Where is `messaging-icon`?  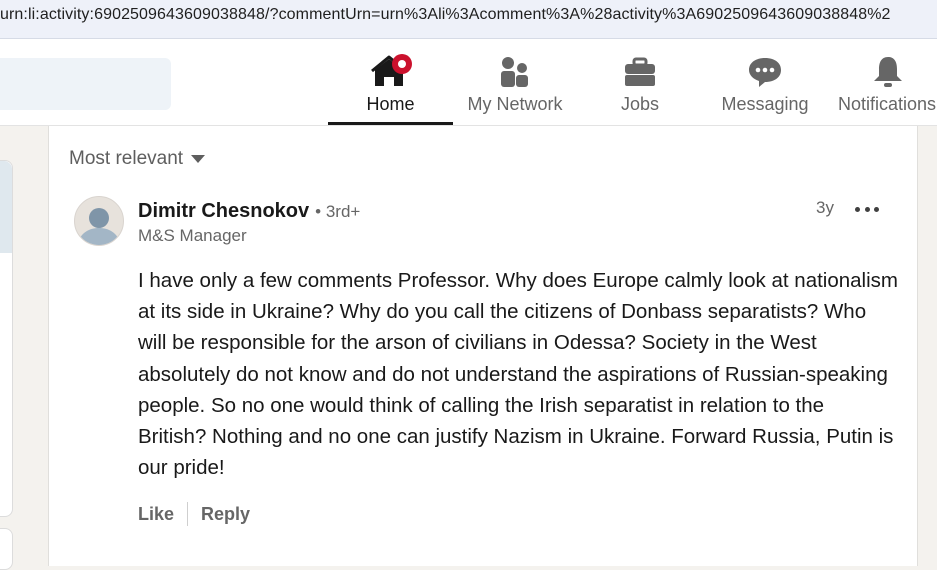 messaging-icon is located at coordinates (765, 74).